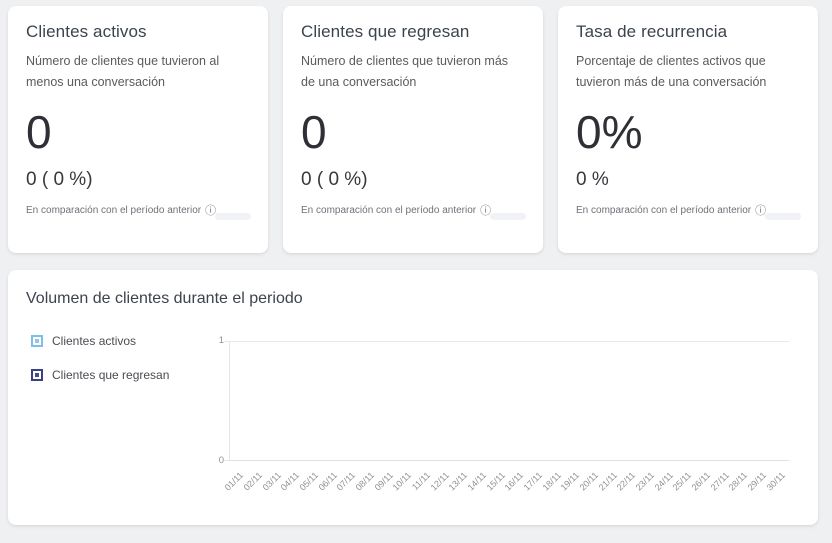 The width and height of the screenshot is (832, 543). What do you see at coordinates (221, 460) in the screenshot?
I see `y-axis-tick-label: 0` at bounding box center [221, 460].